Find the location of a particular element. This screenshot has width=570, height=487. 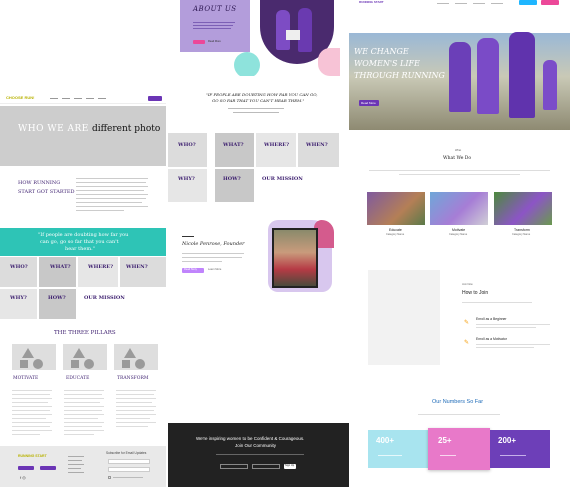

about-read-more-button is located at coordinates (199, 42).